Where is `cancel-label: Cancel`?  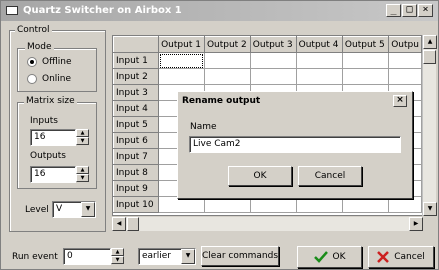 cancel-label: Cancel is located at coordinates (409, 257).